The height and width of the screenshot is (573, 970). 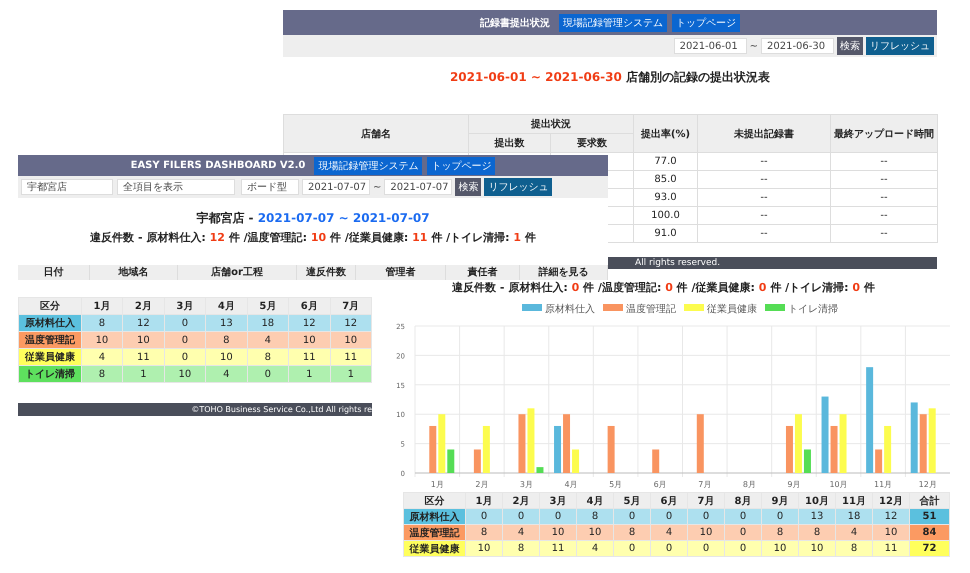 I want to click on column-header: 2月, so click(x=143, y=306).